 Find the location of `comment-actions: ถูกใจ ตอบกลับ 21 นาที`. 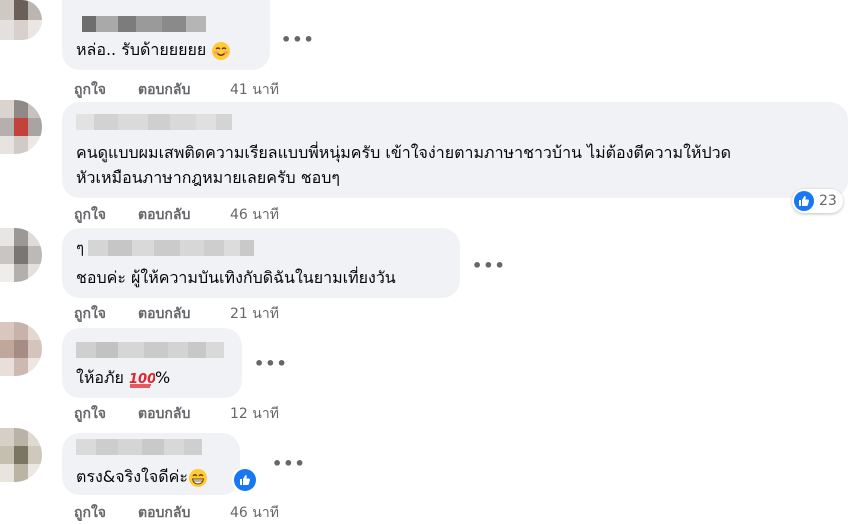

comment-actions: ถูกใจ ตอบกลับ 21 นาที is located at coordinates (176, 314).